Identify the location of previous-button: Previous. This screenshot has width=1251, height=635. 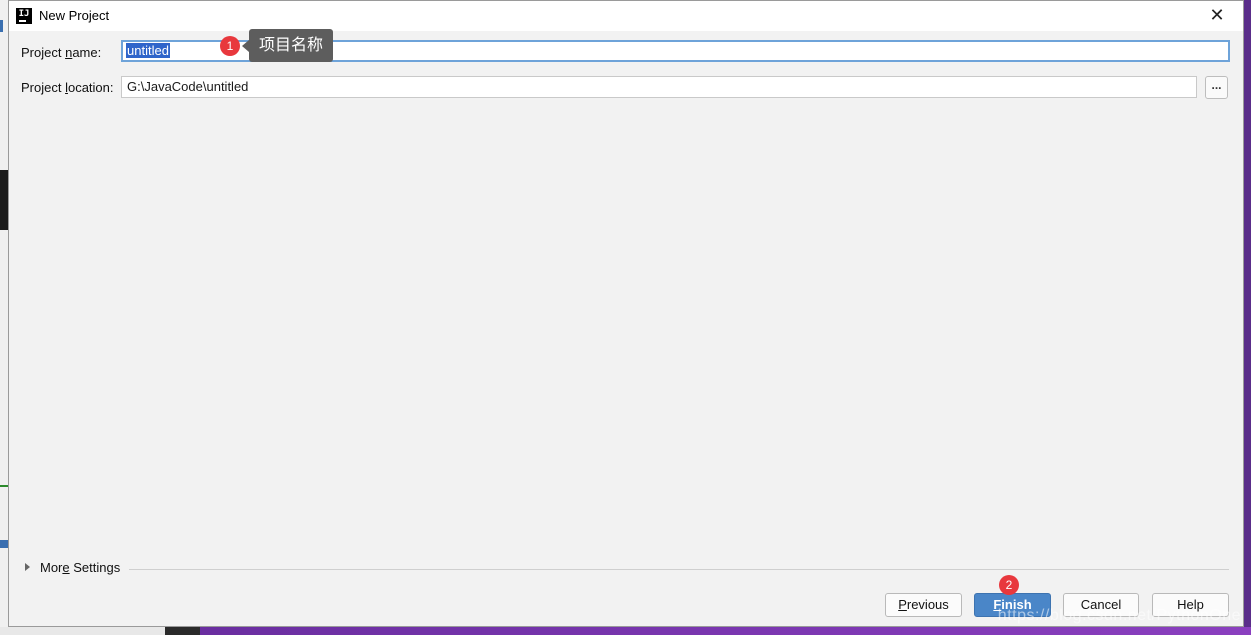
(923, 605).